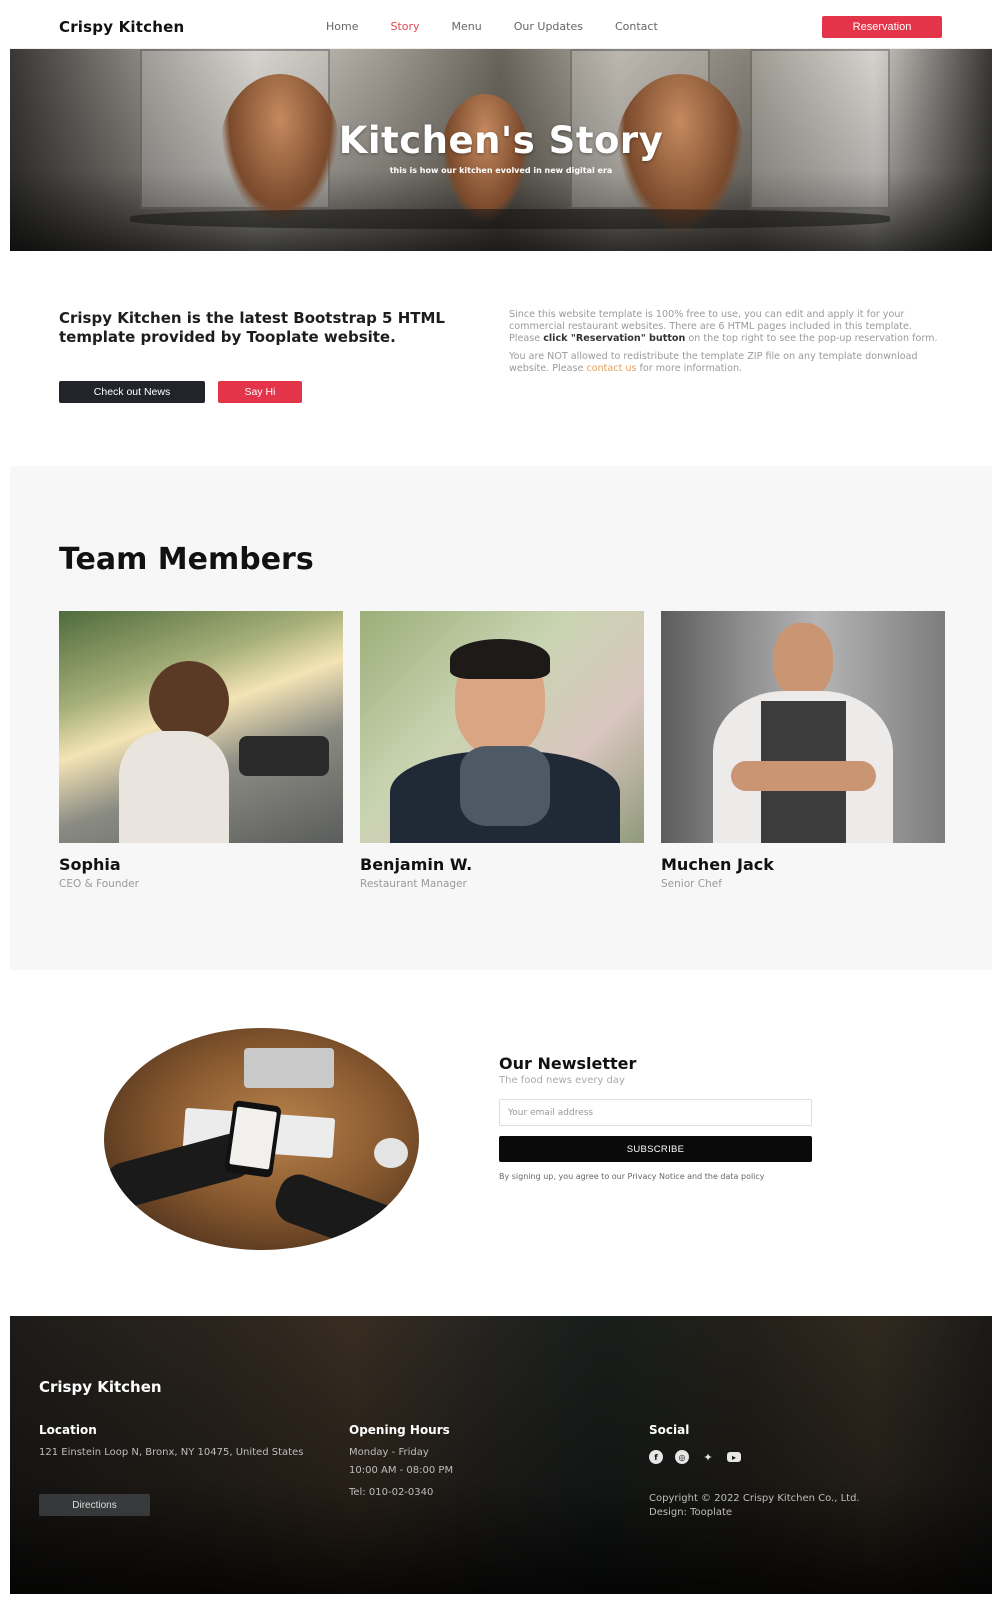 The image size is (1000, 1600). I want to click on newsletter-image, so click(261, 1139).